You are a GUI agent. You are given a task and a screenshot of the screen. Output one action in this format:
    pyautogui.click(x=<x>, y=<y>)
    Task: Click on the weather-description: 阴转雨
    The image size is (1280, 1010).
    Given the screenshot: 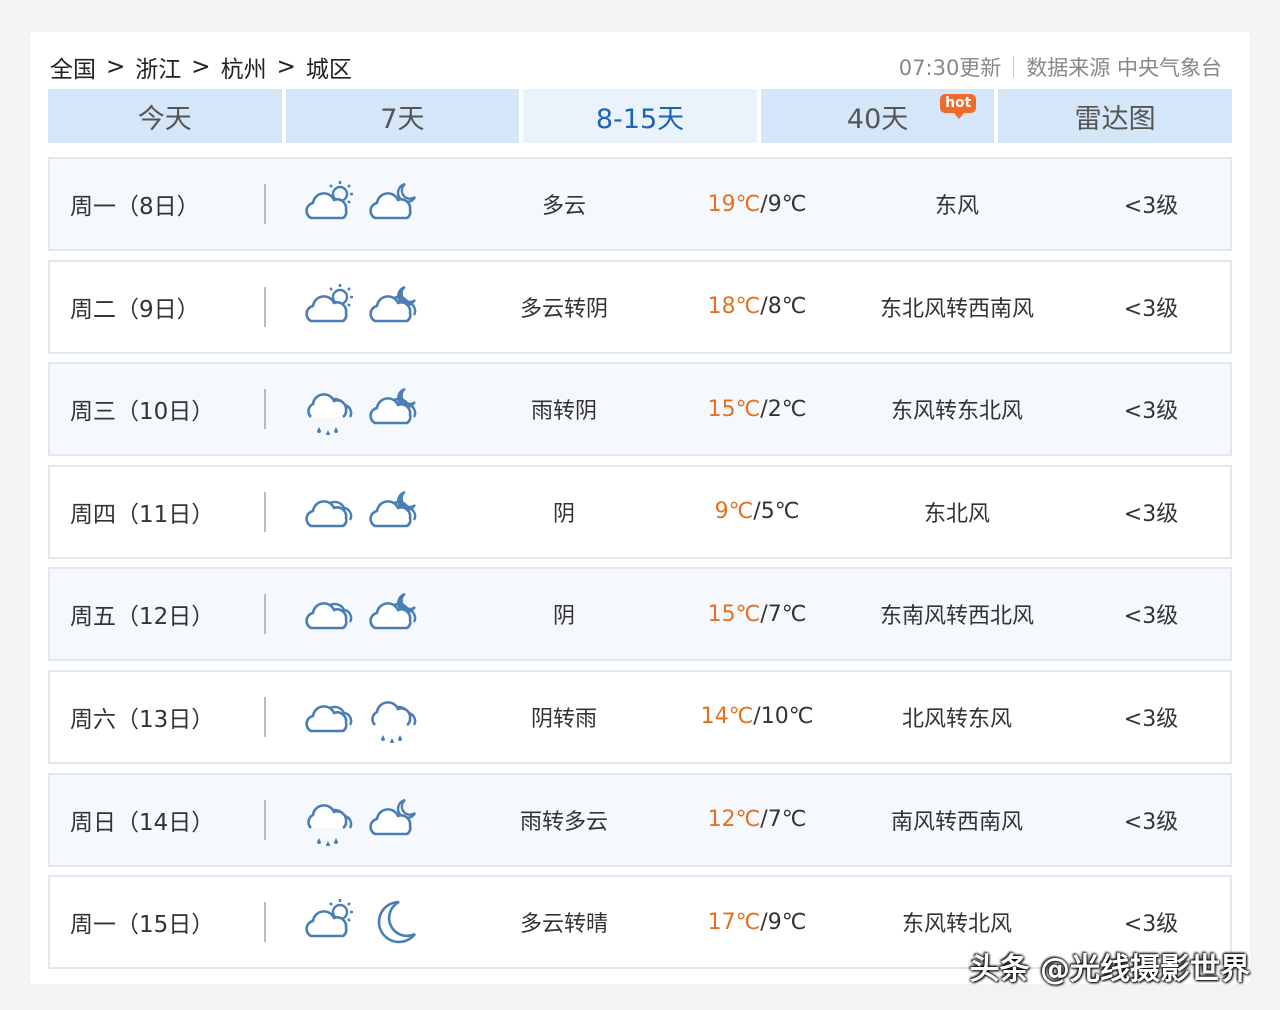 What is the action you would take?
    pyautogui.click(x=563, y=719)
    